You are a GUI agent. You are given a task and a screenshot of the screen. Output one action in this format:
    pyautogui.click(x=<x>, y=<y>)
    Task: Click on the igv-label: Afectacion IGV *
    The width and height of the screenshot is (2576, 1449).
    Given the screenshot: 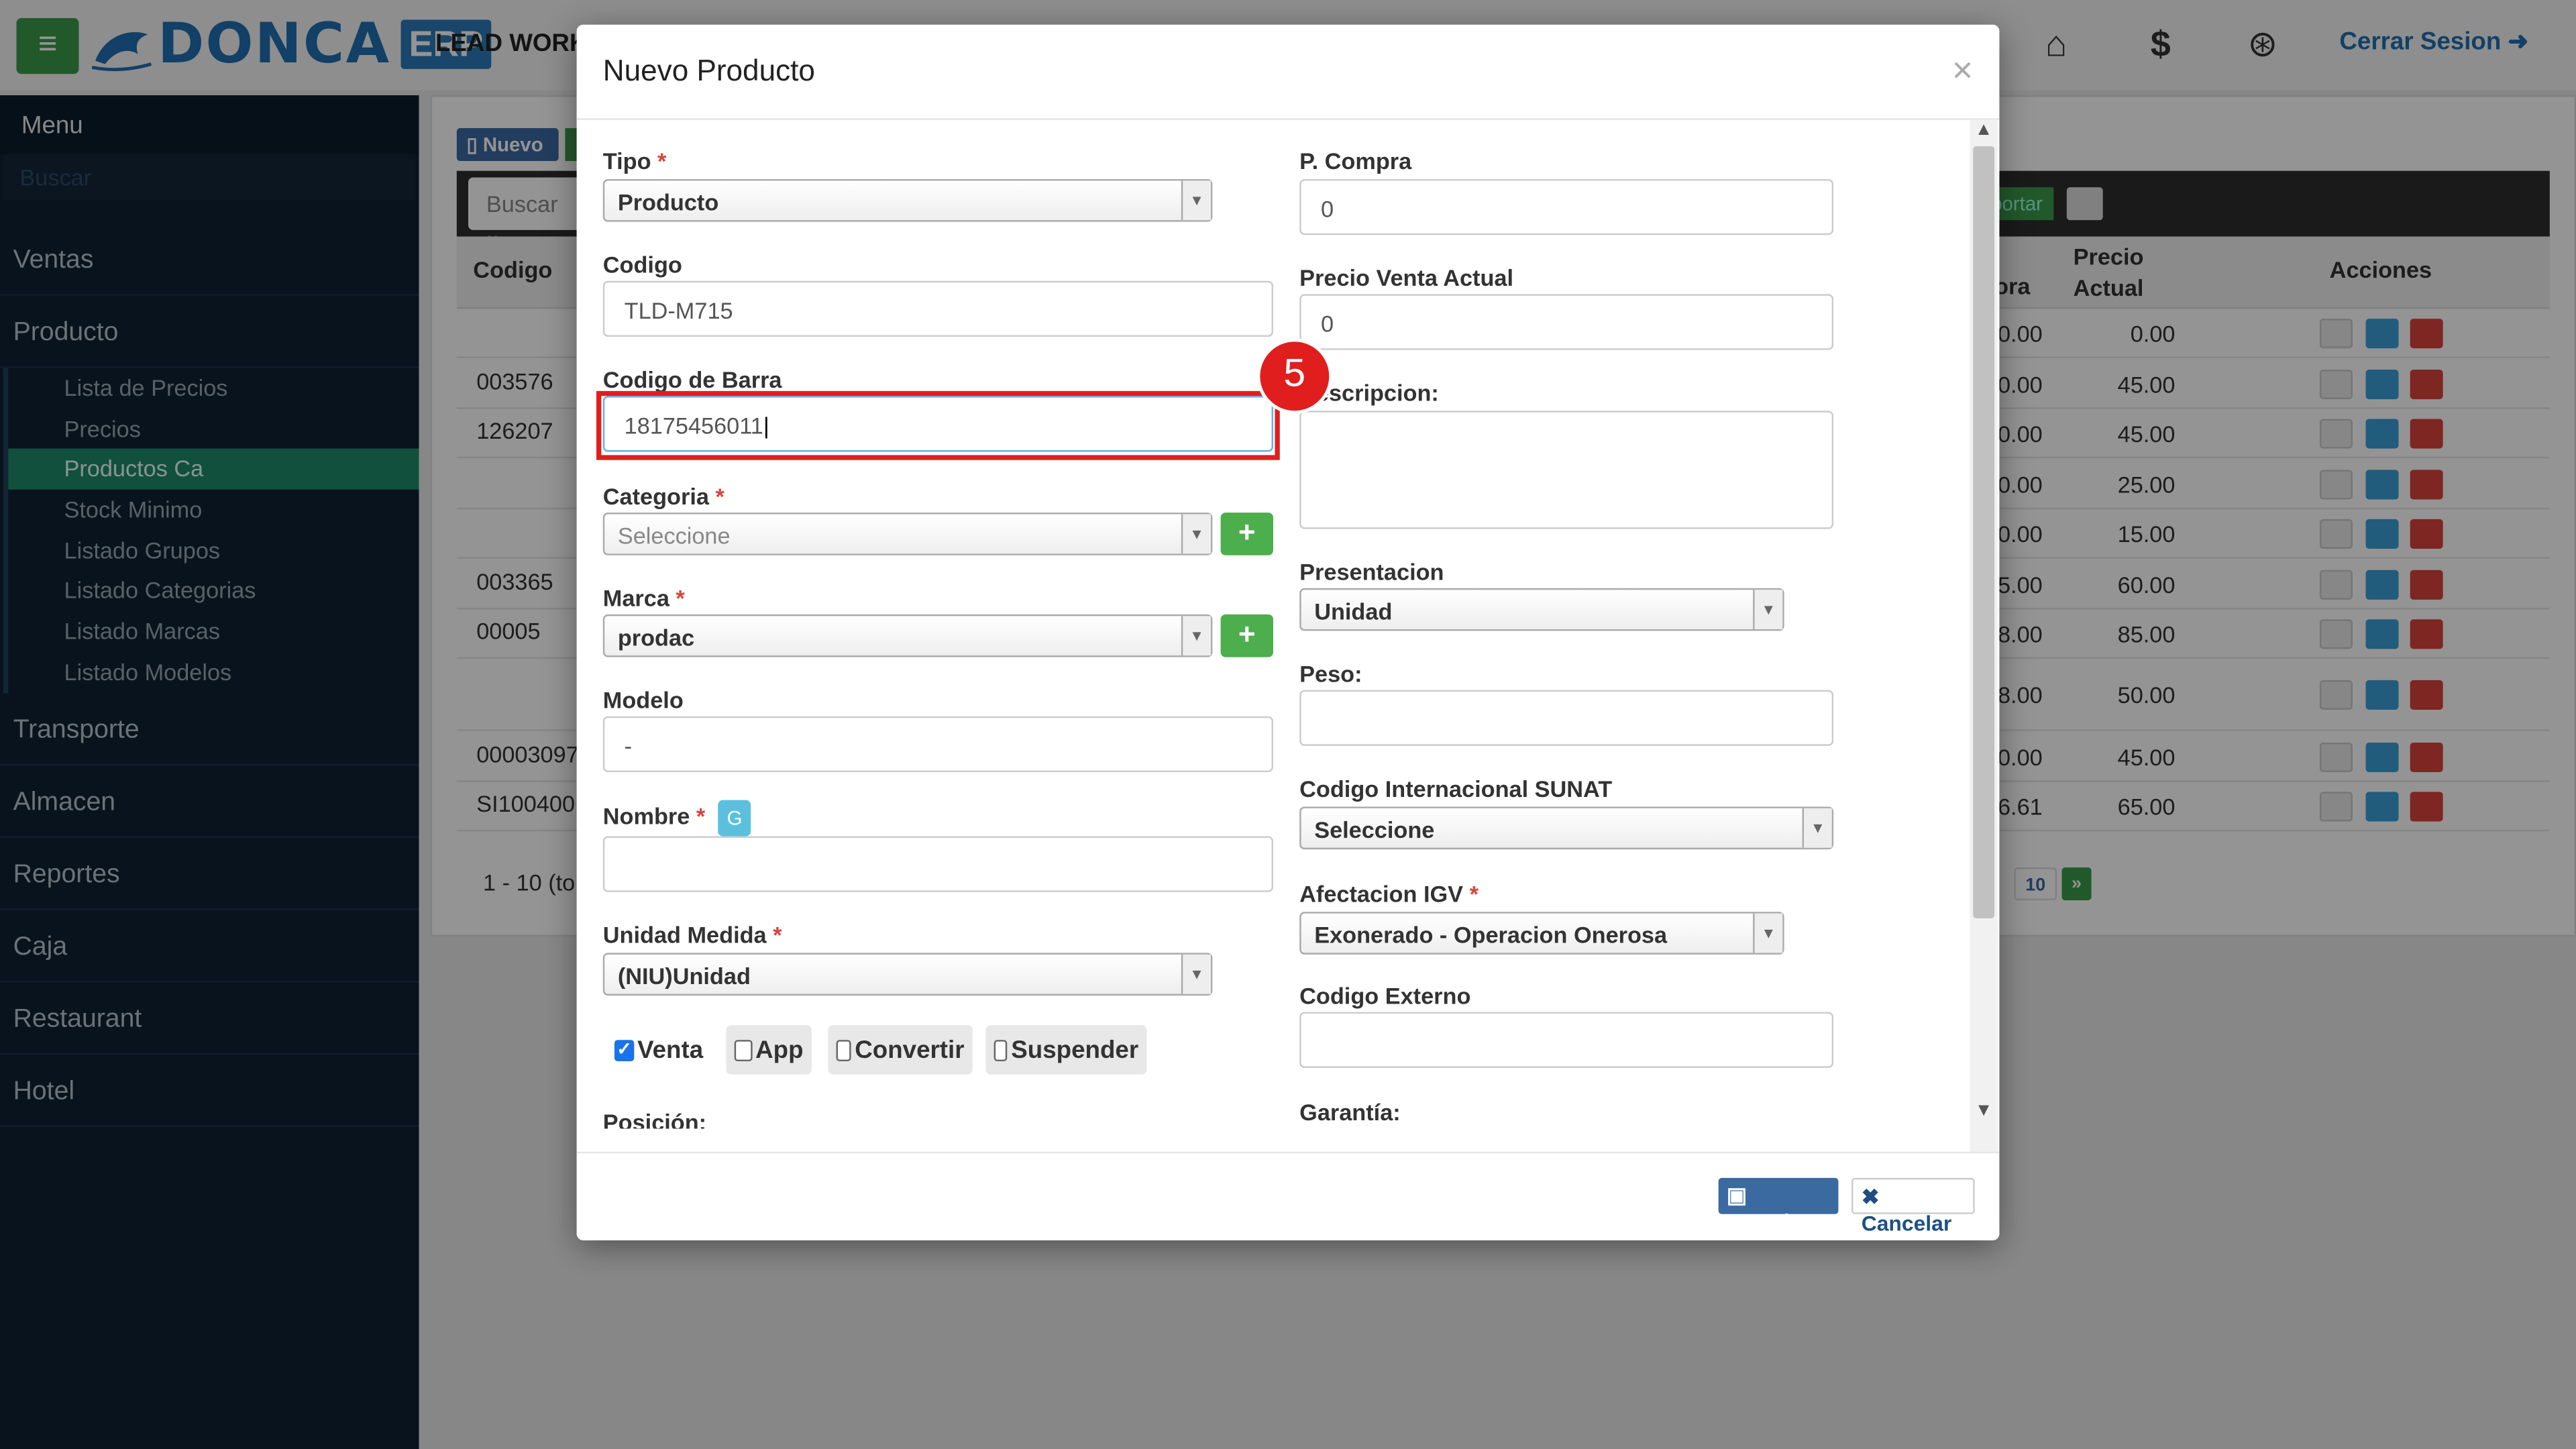 What is the action you would take?
    pyautogui.click(x=1389, y=894)
    